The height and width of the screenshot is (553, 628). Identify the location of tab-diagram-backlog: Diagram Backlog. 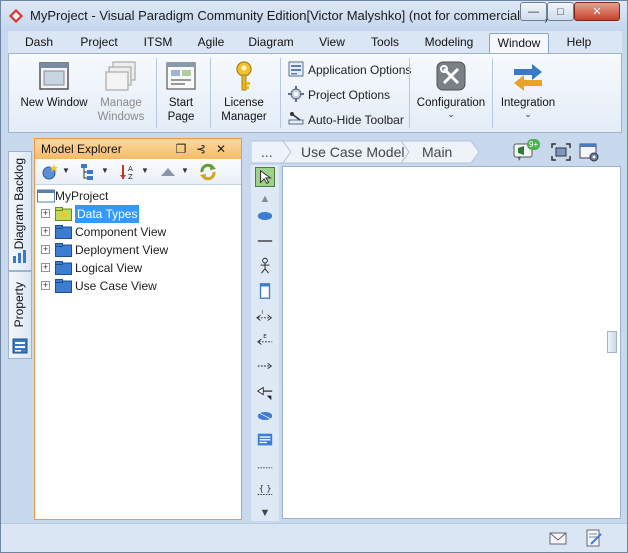
(20, 211).